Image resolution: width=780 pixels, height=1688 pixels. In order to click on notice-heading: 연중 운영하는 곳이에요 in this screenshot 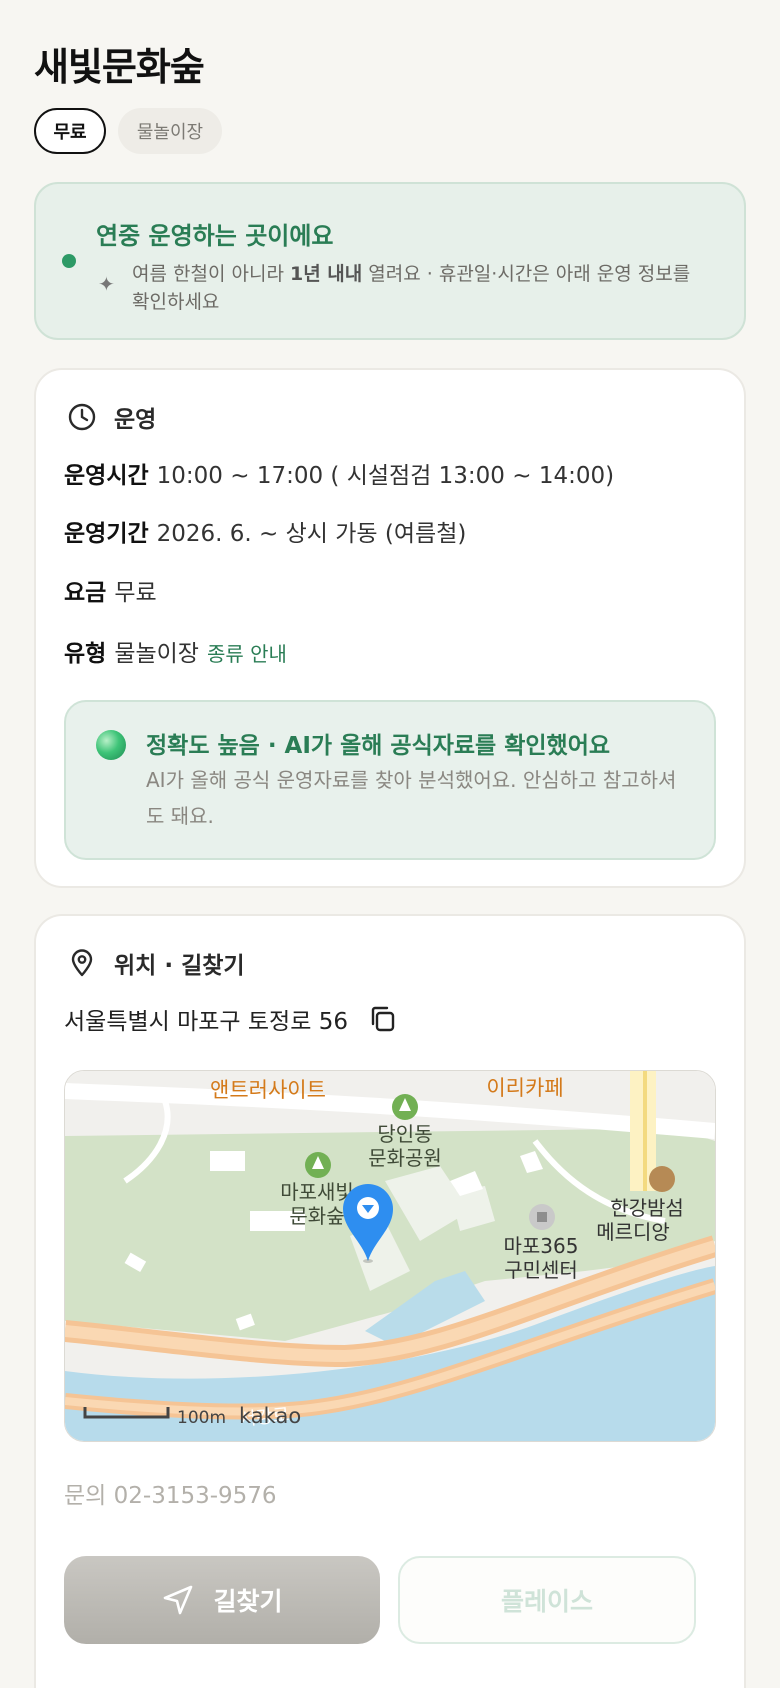, I will do `click(215, 236)`.